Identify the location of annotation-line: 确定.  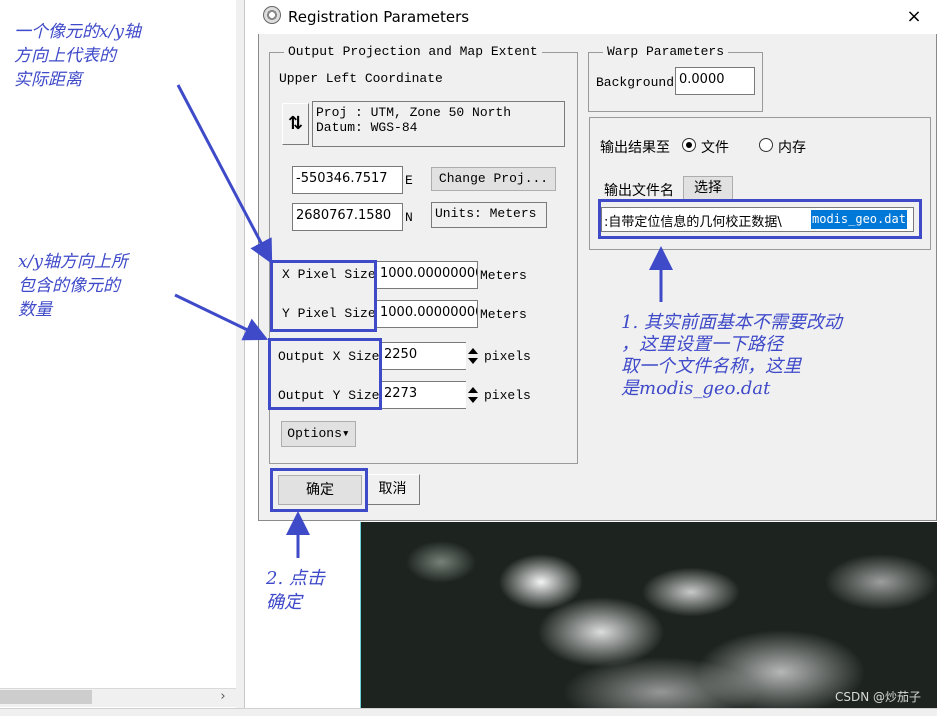
(284, 602).